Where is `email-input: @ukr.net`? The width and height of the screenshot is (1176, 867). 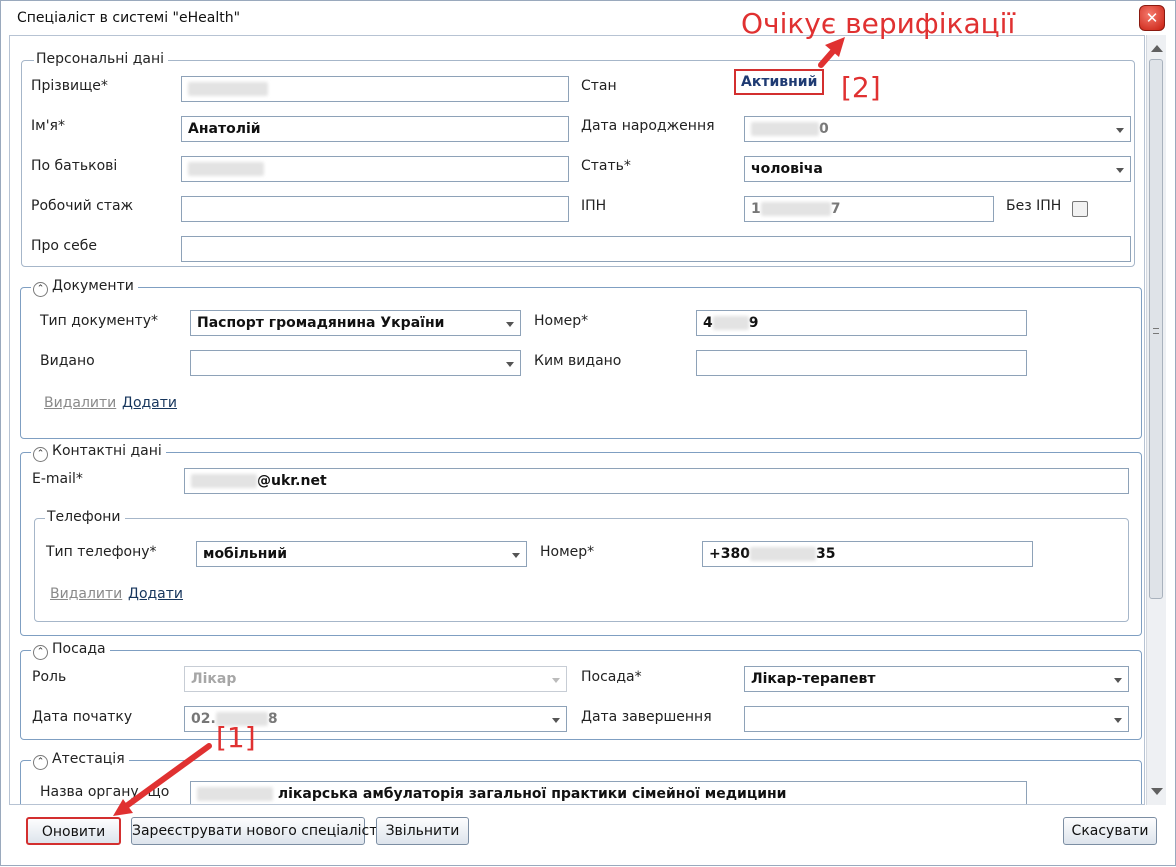
email-input: @ukr.net is located at coordinates (656, 481).